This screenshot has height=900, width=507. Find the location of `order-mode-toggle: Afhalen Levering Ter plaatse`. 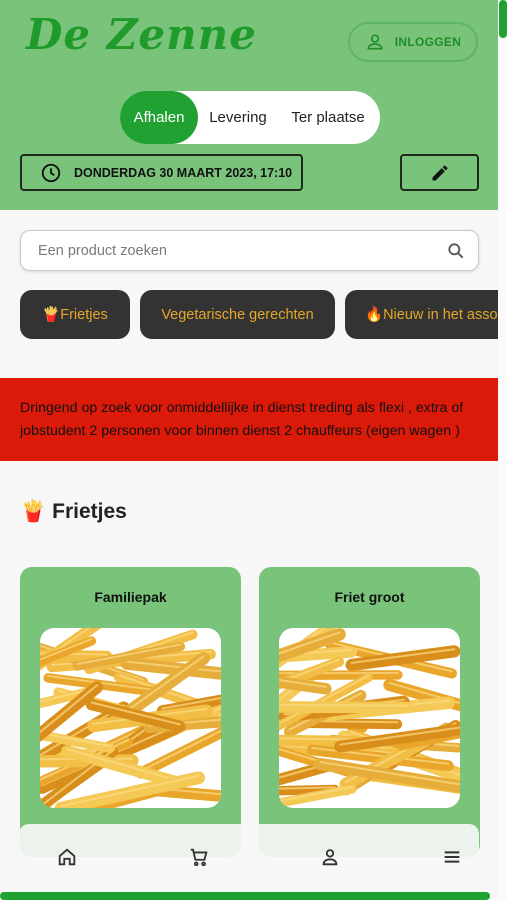

order-mode-toggle: Afhalen Levering Ter plaatse is located at coordinates (250, 117).